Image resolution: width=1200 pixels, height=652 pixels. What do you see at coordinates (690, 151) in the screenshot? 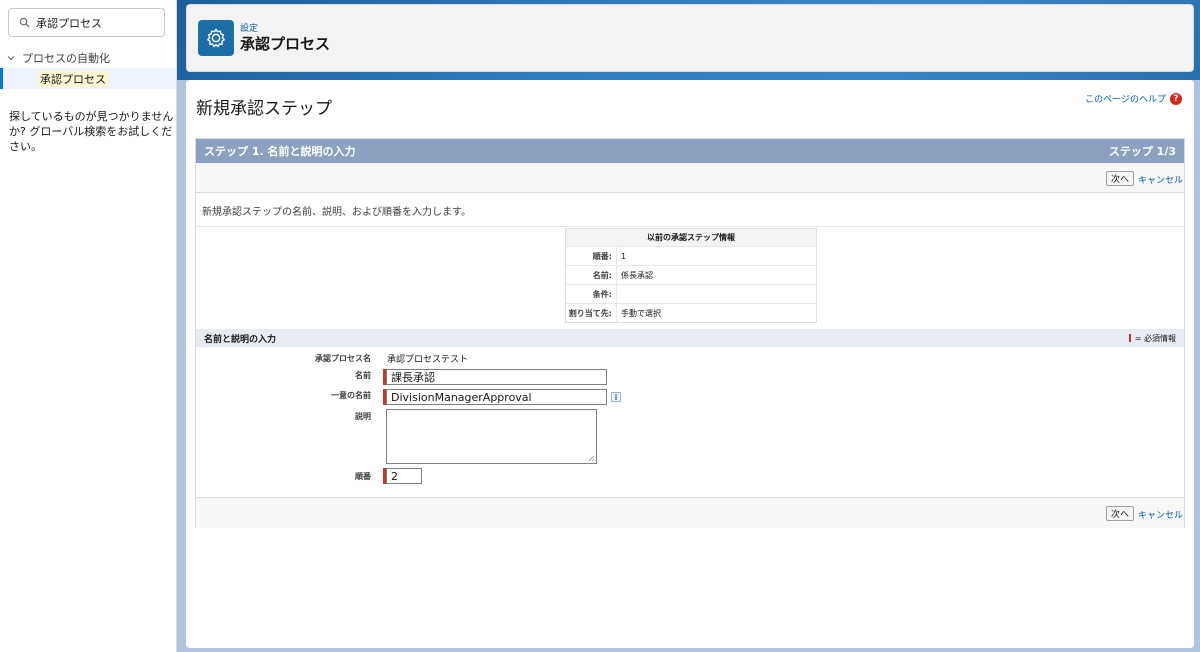
I see `step-header: ステップ 1. 名前と説明の入力 ステップ 1/3` at bounding box center [690, 151].